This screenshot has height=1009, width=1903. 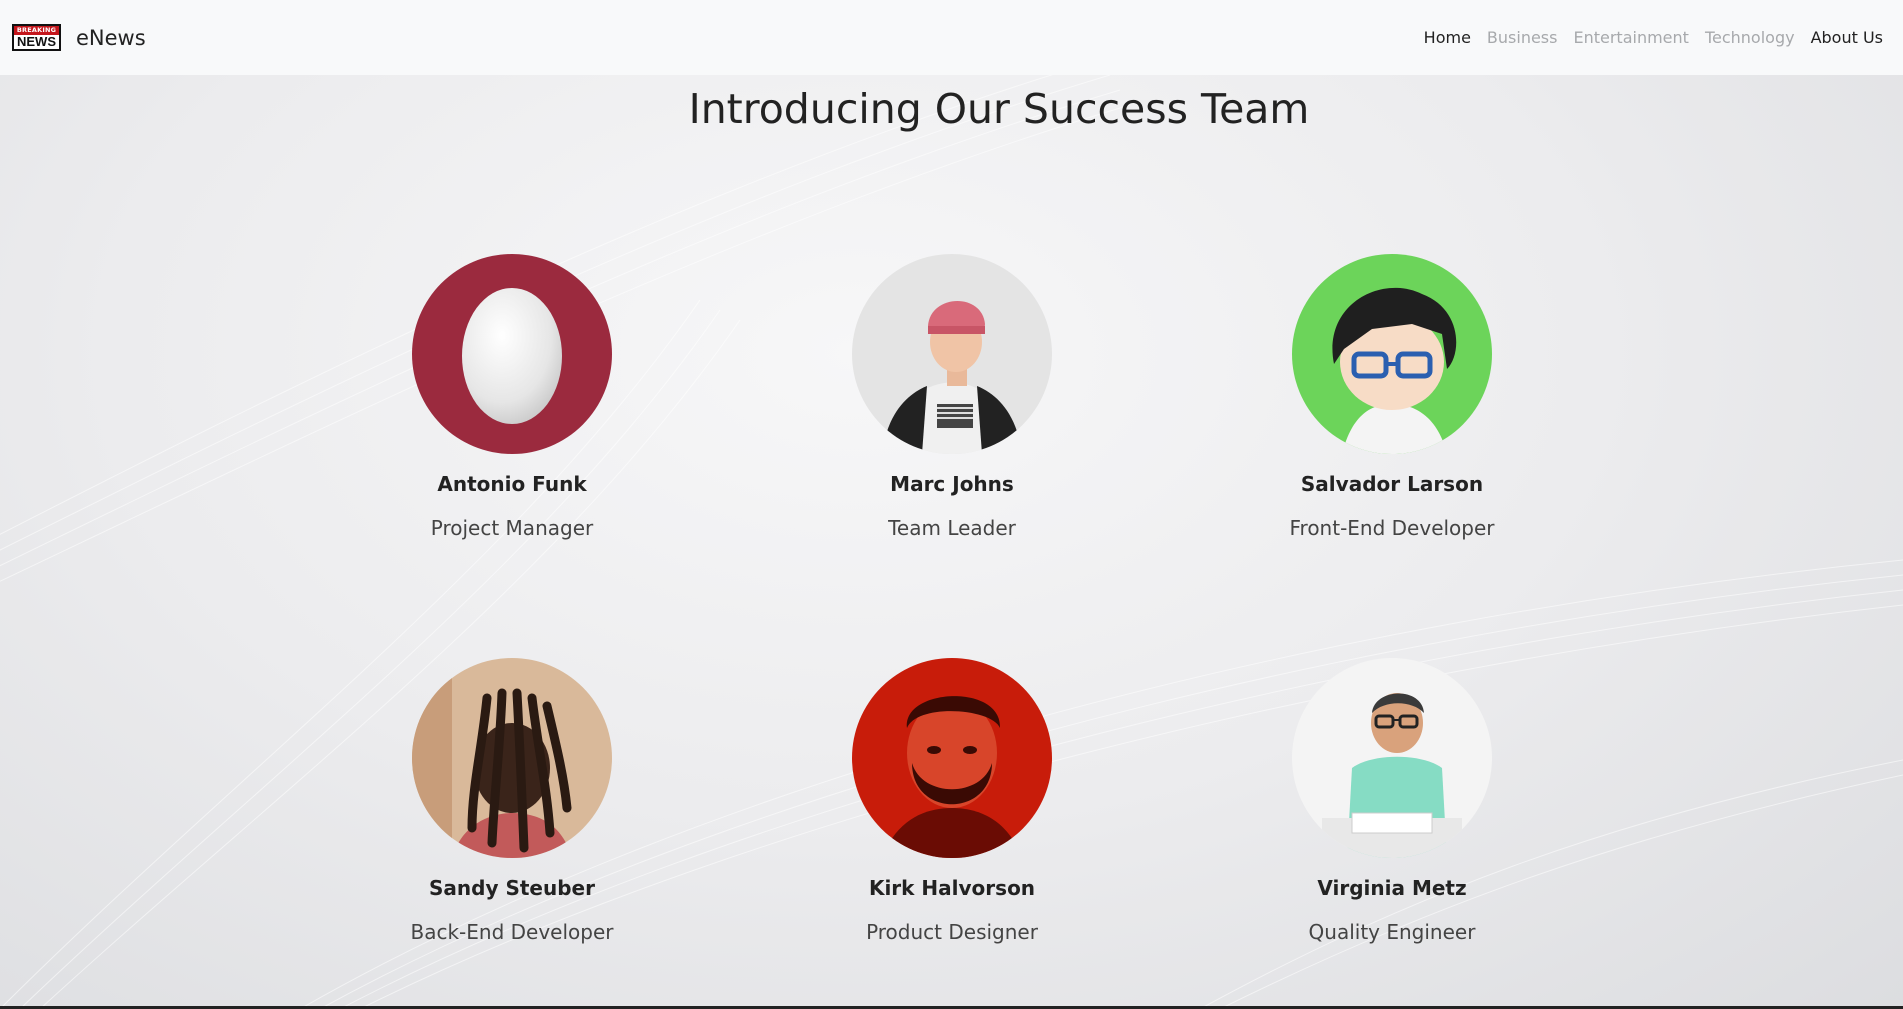 What do you see at coordinates (952, 932) in the screenshot?
I see `member-role: Product Designer` at bounding box center [952, 932].